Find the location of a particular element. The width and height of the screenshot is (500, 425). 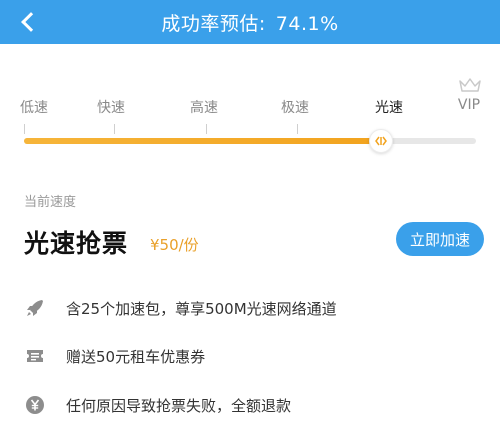

current-speed-label: 当前速度 is located at coordinates (50, 202).